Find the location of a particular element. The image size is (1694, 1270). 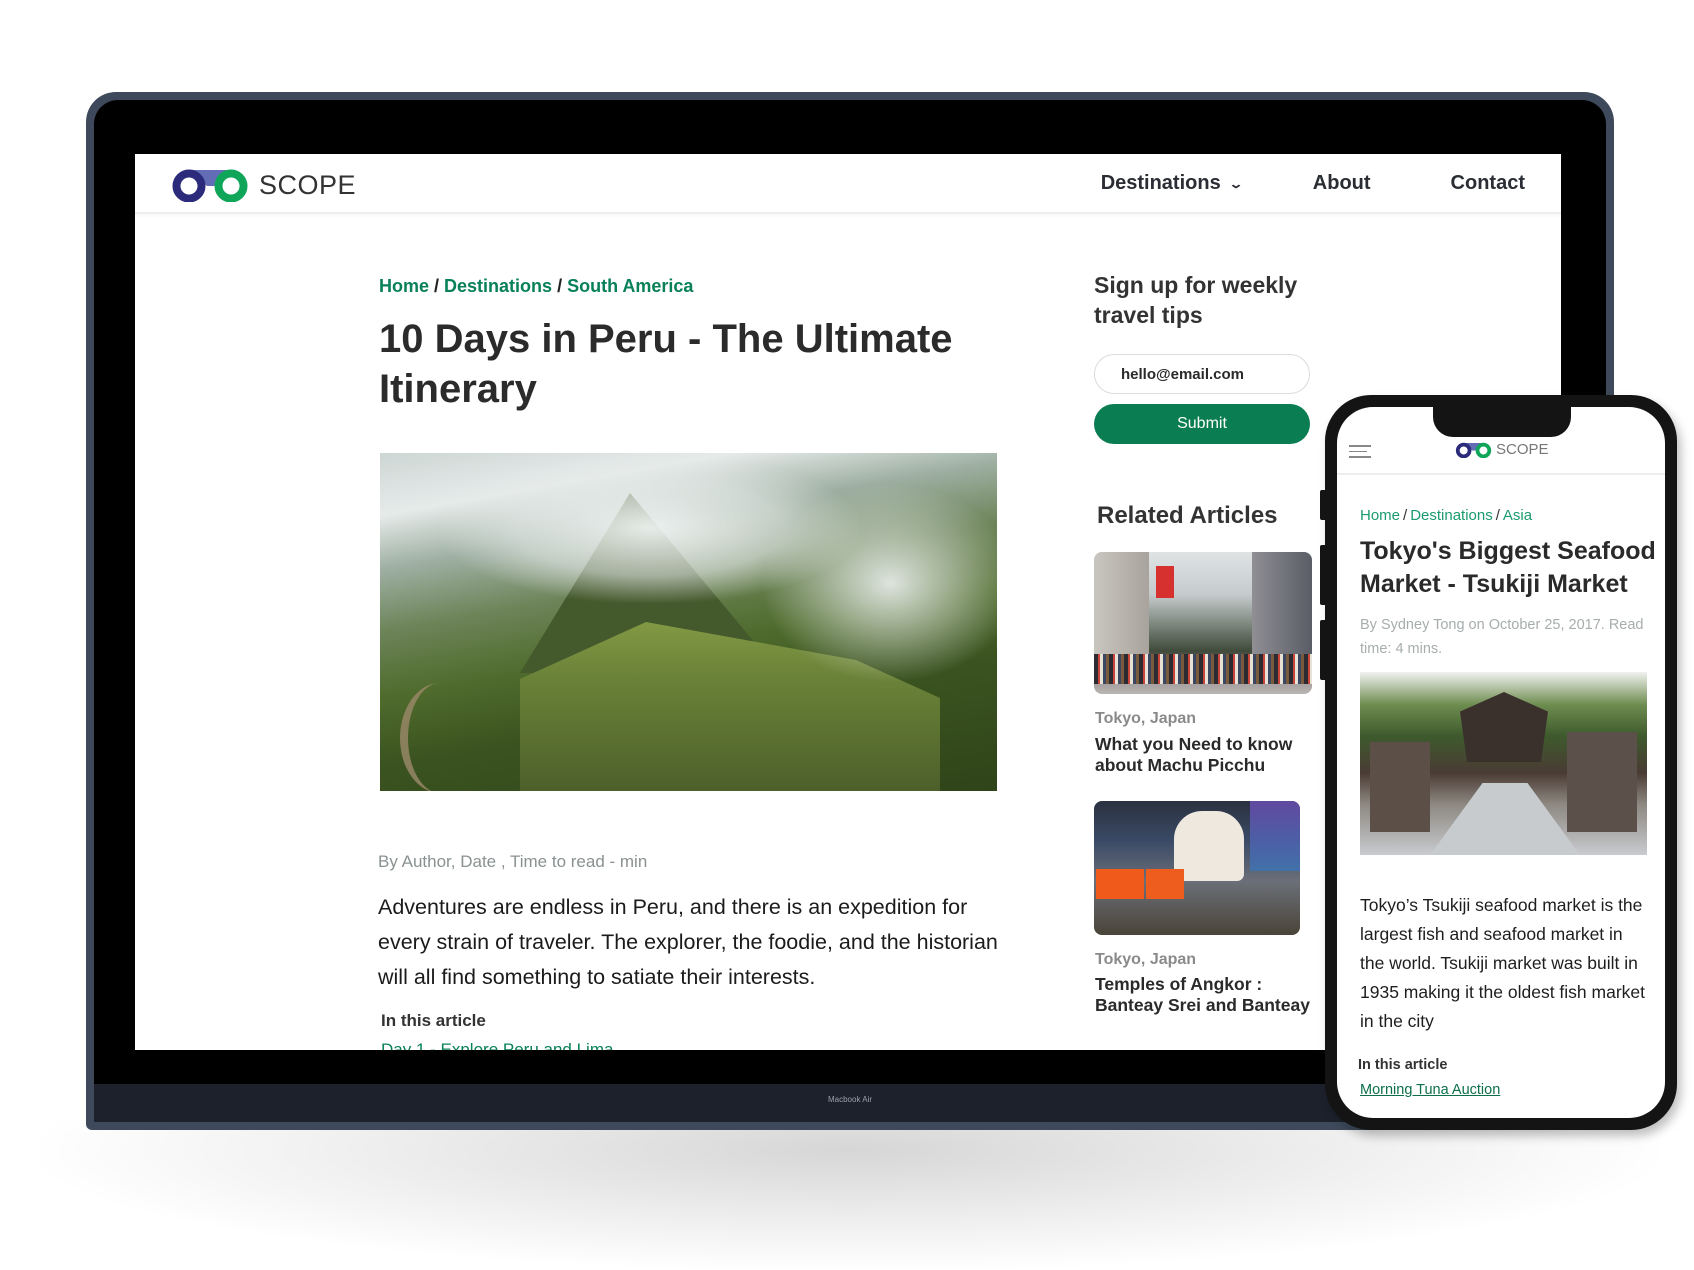

device-shadow is located at coordinates (850, 1195).